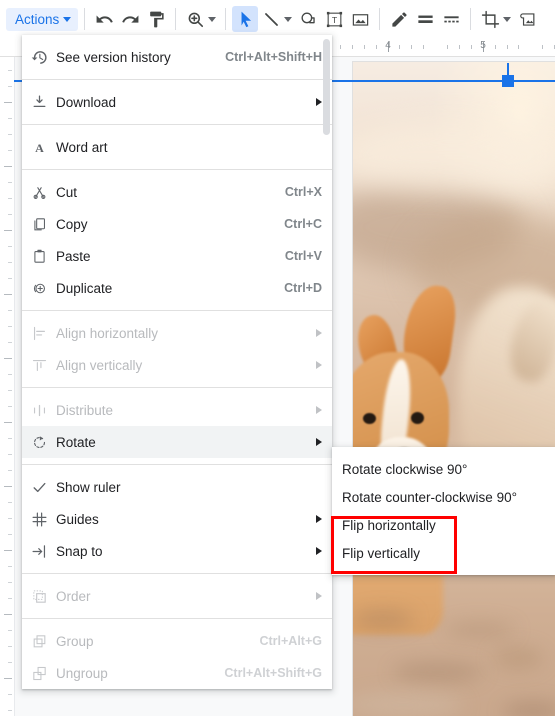  What do you see at coordinates (113, 57) in the screenshot?
I see `menu-item-label: See version history` at bounding box center [113, 57].